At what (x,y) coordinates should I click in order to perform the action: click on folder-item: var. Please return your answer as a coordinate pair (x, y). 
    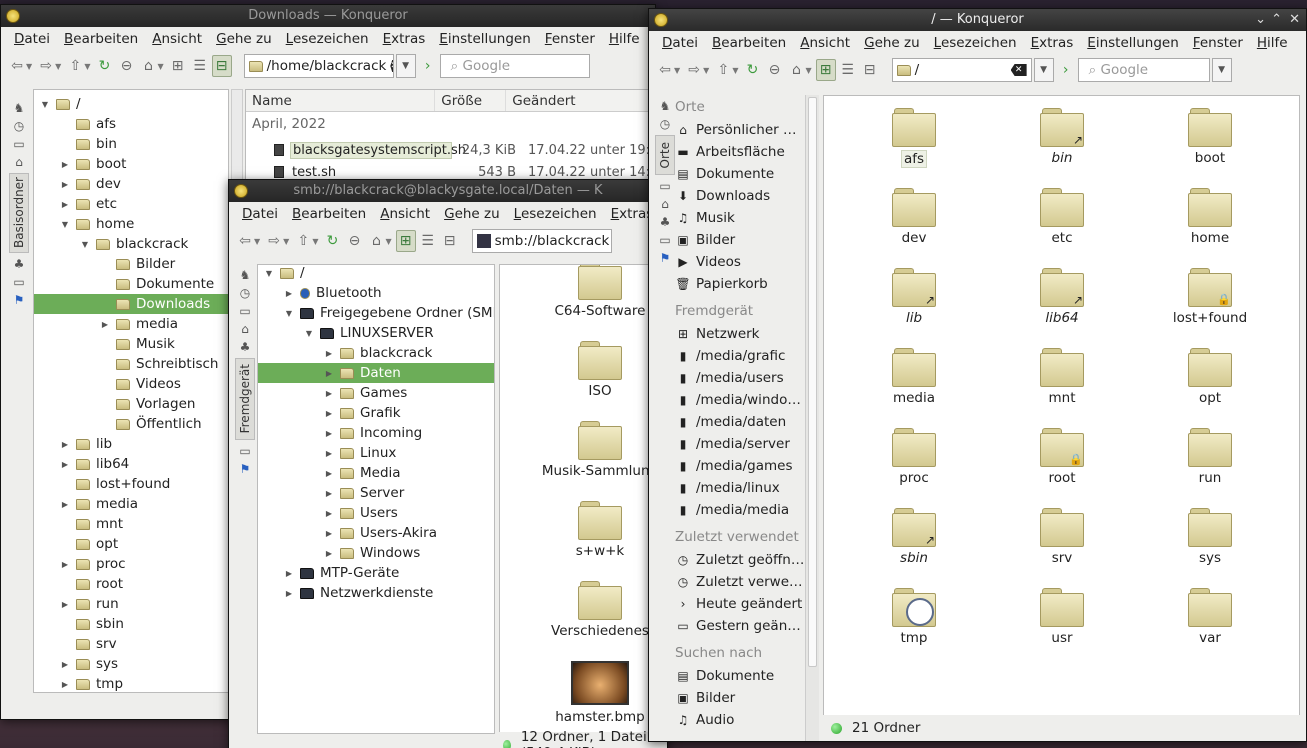
    Looking at the image, I should click on (1210, 617).